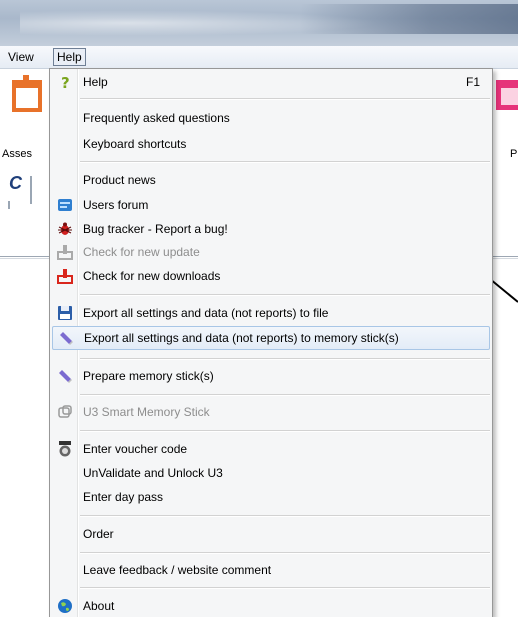 This screenshot has width=518, height=617. Describe the element at coordinates (15, 183) in the screenshot. I see `toolbar-letter: C` at that location.